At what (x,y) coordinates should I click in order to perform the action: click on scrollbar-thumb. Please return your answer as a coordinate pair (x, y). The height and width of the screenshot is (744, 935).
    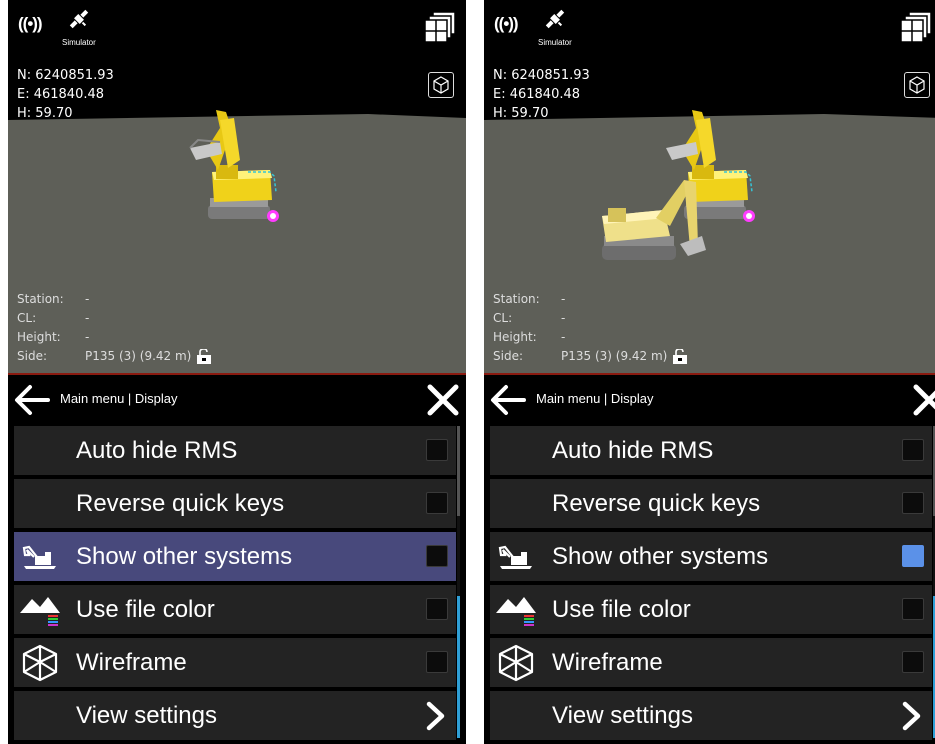
    Looking at the image, I should click on (458, 471).